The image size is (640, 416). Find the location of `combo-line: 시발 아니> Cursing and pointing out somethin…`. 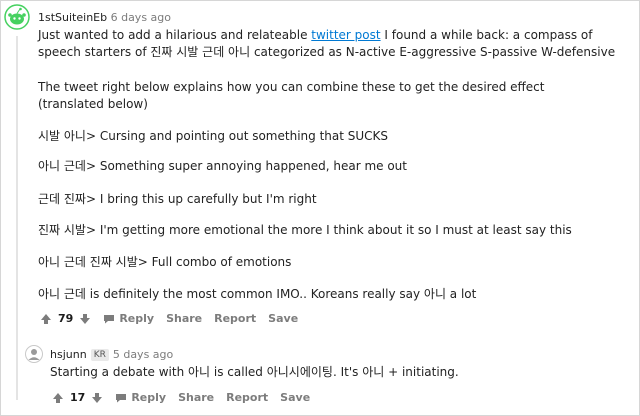

combo-line: 시발 아니> Cursing and pointing out somethin… is located at coordinates (213, 136).